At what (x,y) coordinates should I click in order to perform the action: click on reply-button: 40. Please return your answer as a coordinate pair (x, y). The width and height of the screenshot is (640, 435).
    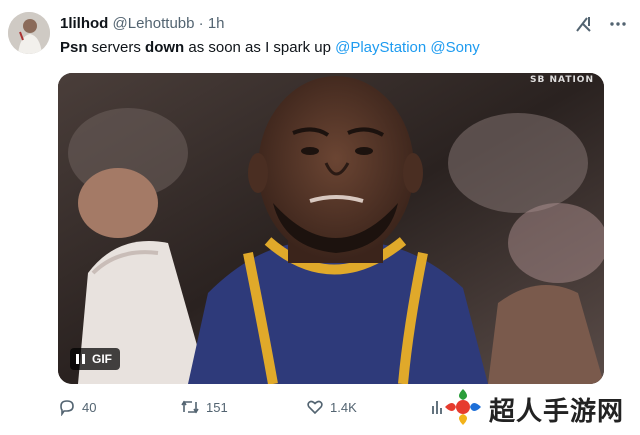
    Looking at the image, I should click on (77, 407).